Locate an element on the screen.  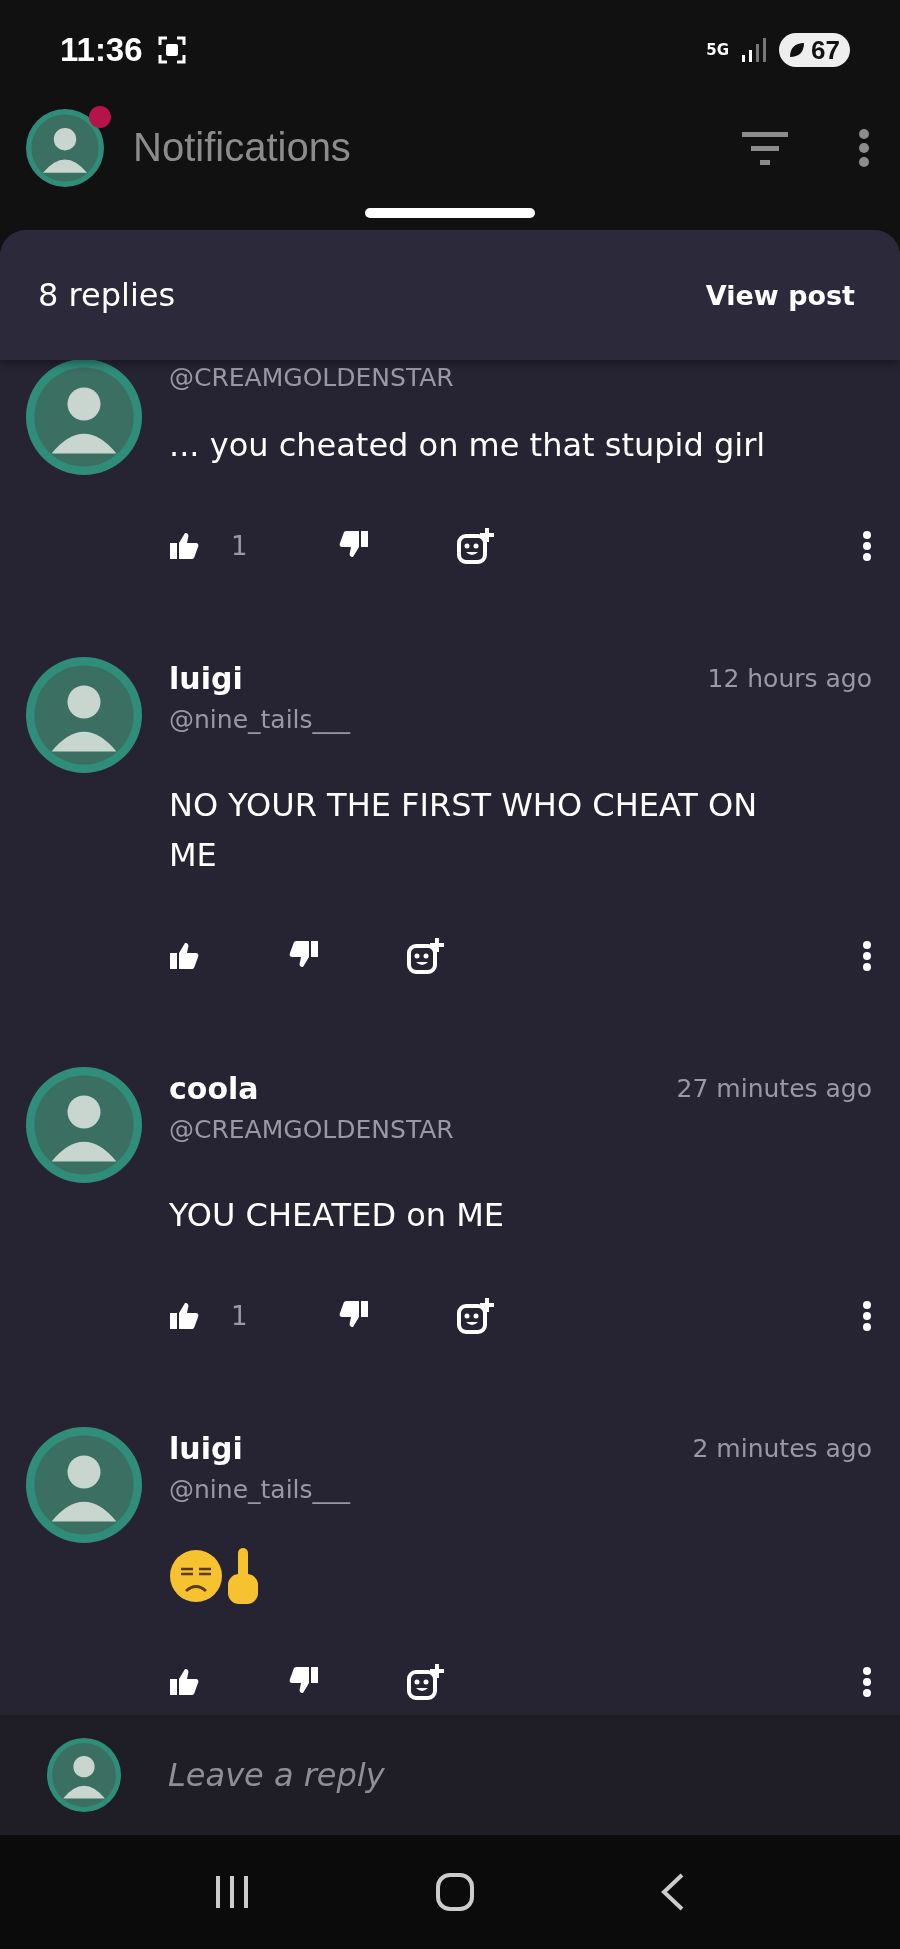
view-post-button: View post is located at coordinates (780, 295).